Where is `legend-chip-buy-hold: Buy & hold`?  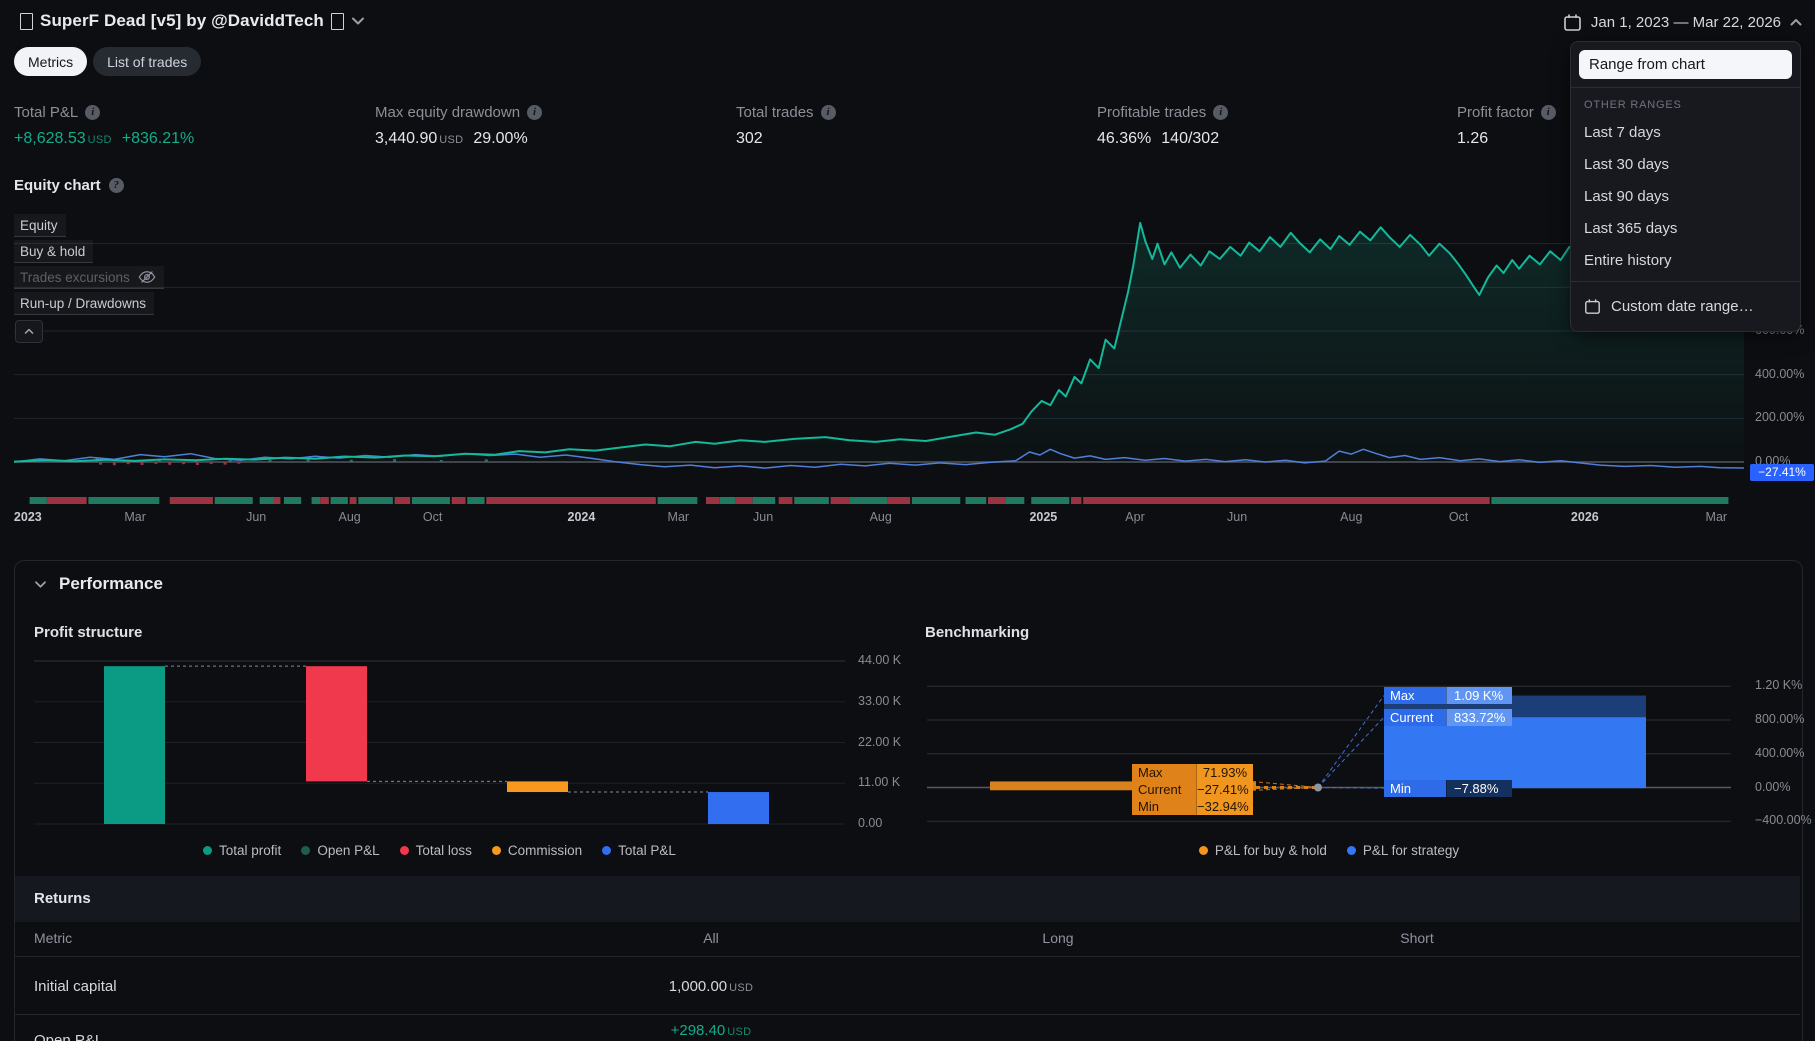 legend-chip-buy-hold: Buy & hold is located at coordinates (54, 251).